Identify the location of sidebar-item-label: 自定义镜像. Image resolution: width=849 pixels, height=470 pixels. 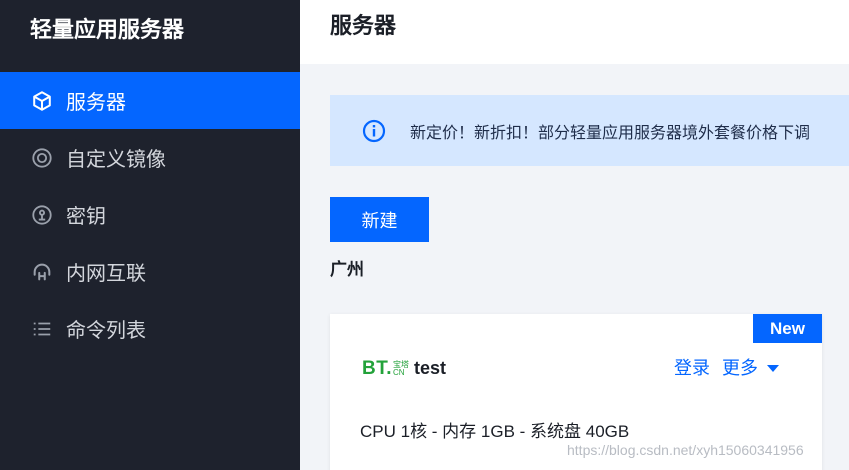
(116, 160).